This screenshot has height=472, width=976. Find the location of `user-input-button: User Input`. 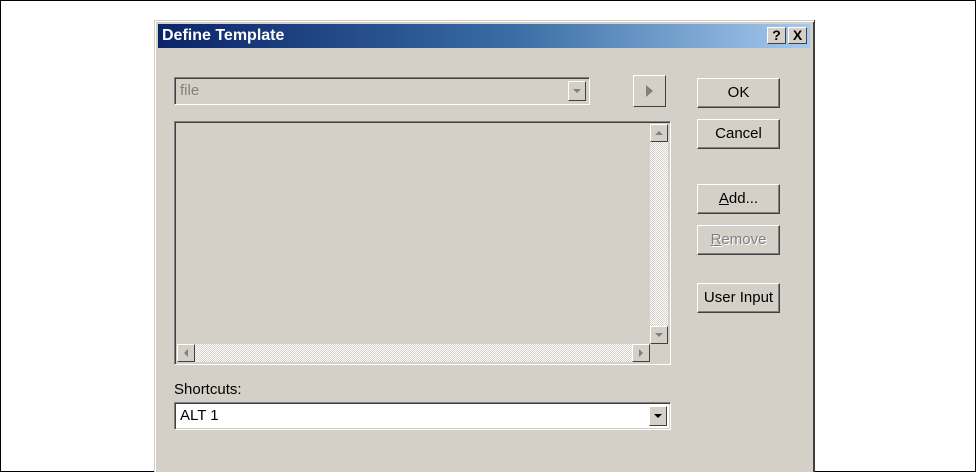

user-input-button: User Input is located at coordinates (738, 298).